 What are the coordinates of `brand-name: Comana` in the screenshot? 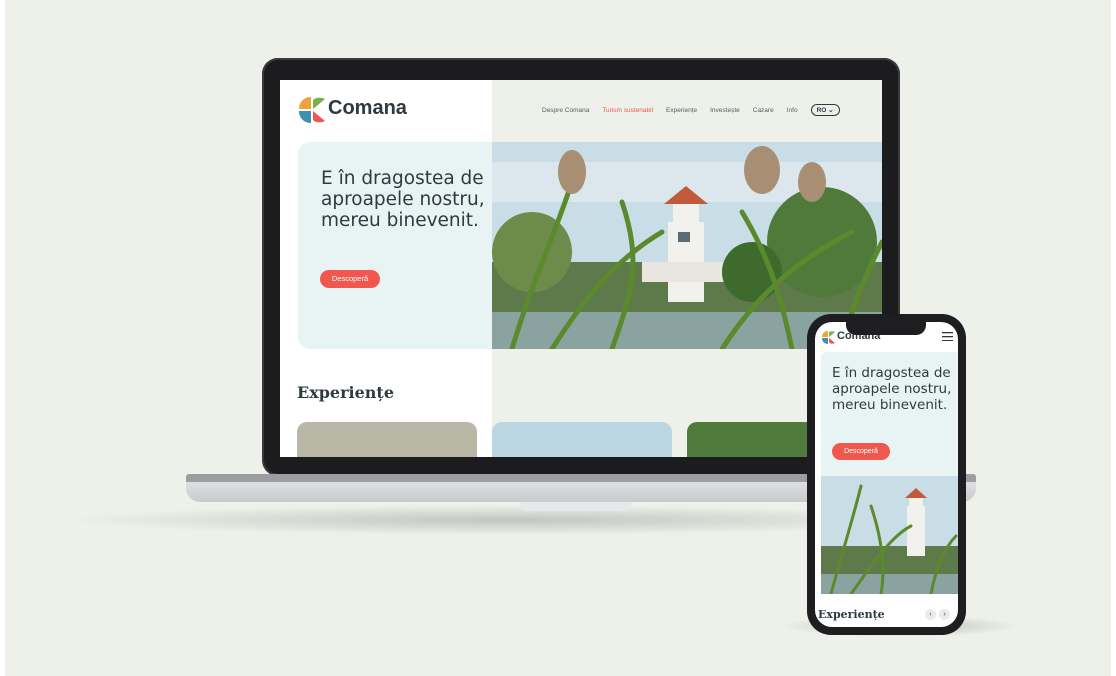 It's located at (367, 108).